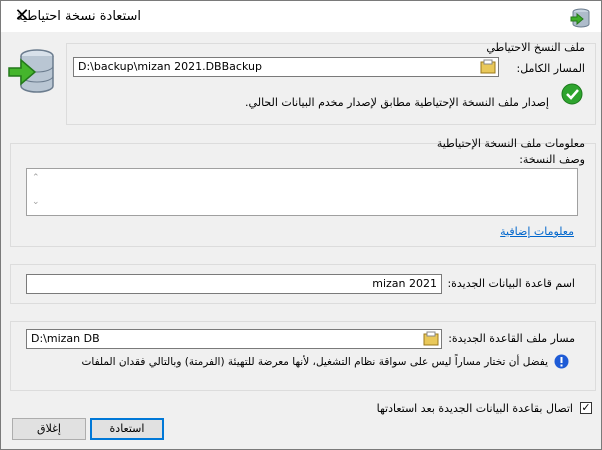  What do you see at coordinates (127, 429) in the screenshot?
I see `restore-button: استعادة` at bounding box center [127, 429].